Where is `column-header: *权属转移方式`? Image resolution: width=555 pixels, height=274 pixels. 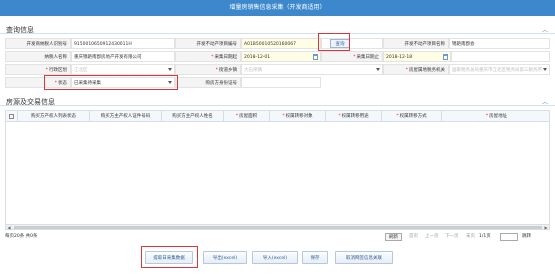
column-header: *权属转移方式 is located at coordinates (412, 116).